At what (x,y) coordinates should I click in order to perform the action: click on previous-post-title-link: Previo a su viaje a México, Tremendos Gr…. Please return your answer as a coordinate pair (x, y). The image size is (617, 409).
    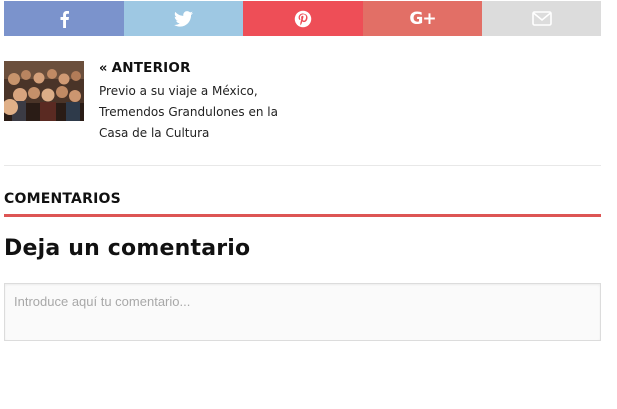
    Looking at the image, I should click on (199, 112).